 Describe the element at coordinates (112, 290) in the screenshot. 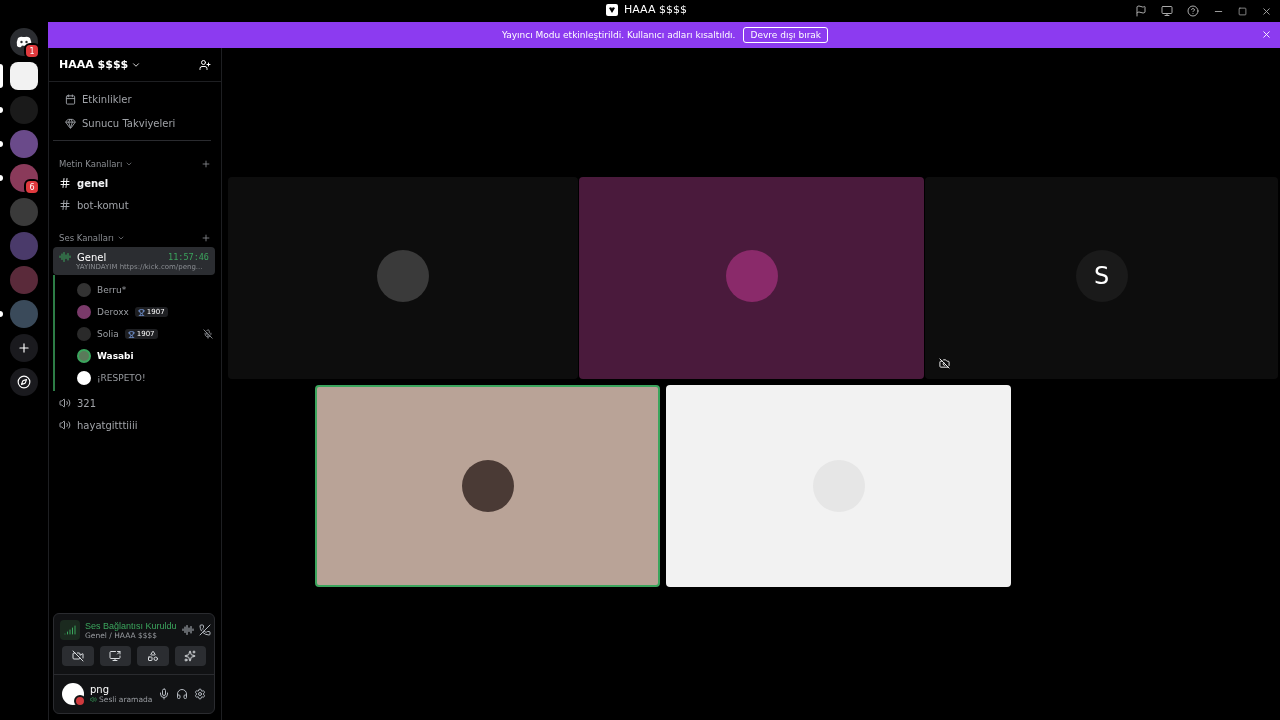

I see `user-name: Berru*` at that location.